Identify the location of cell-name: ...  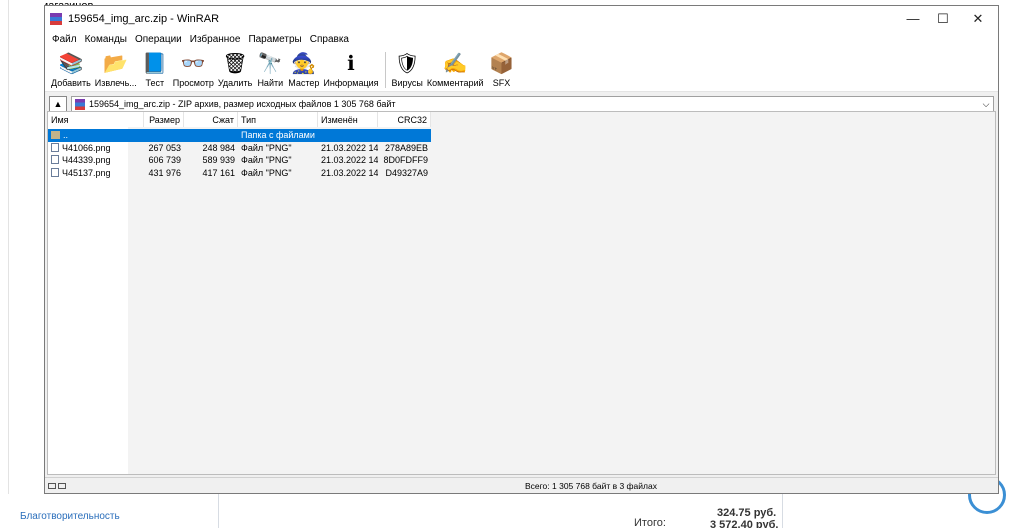
(66, 135).